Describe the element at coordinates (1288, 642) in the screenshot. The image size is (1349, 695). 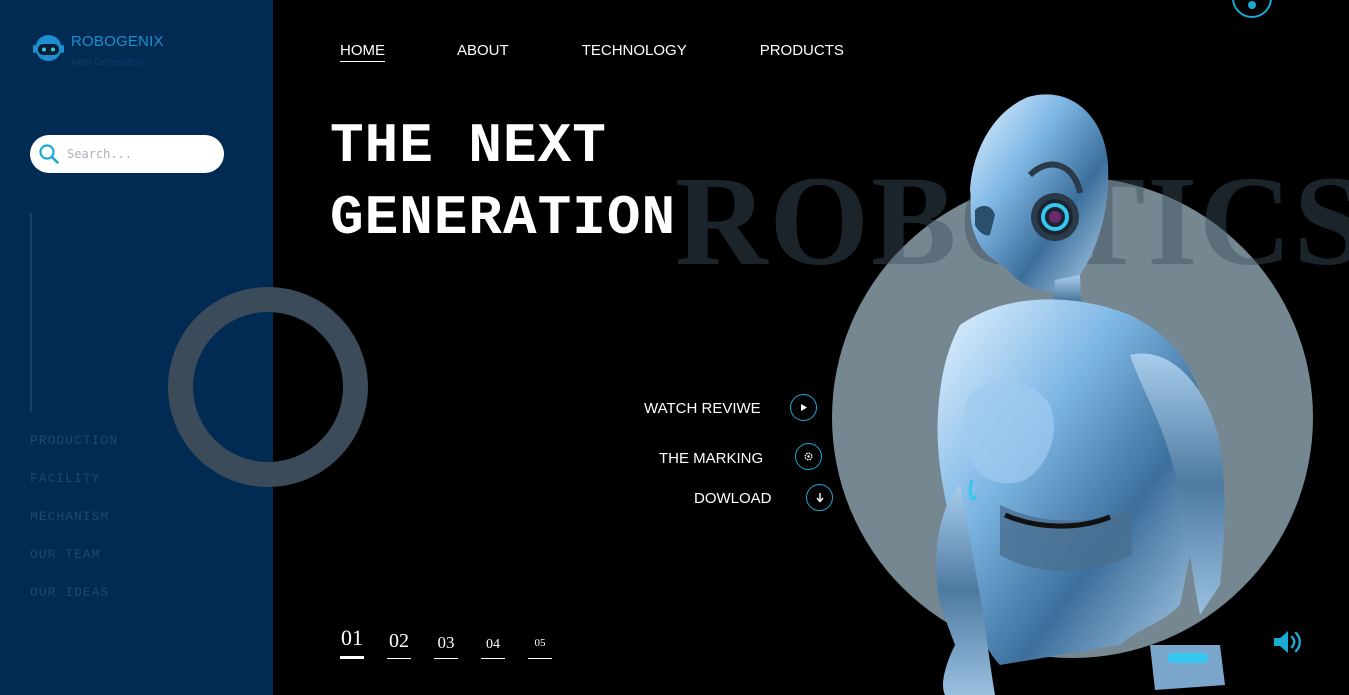
I see `speaker-icon` at that location.